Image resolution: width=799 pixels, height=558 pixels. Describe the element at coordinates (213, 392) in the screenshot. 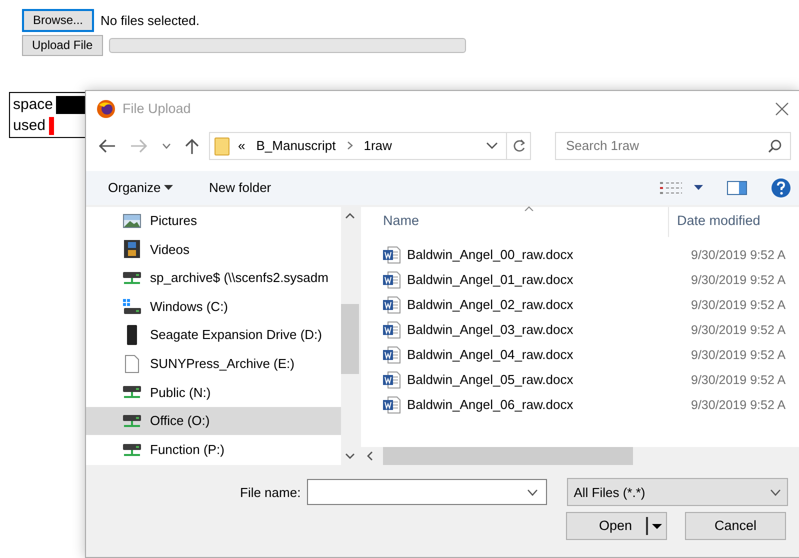

I see `nav-item: Public (N:)` at that location.